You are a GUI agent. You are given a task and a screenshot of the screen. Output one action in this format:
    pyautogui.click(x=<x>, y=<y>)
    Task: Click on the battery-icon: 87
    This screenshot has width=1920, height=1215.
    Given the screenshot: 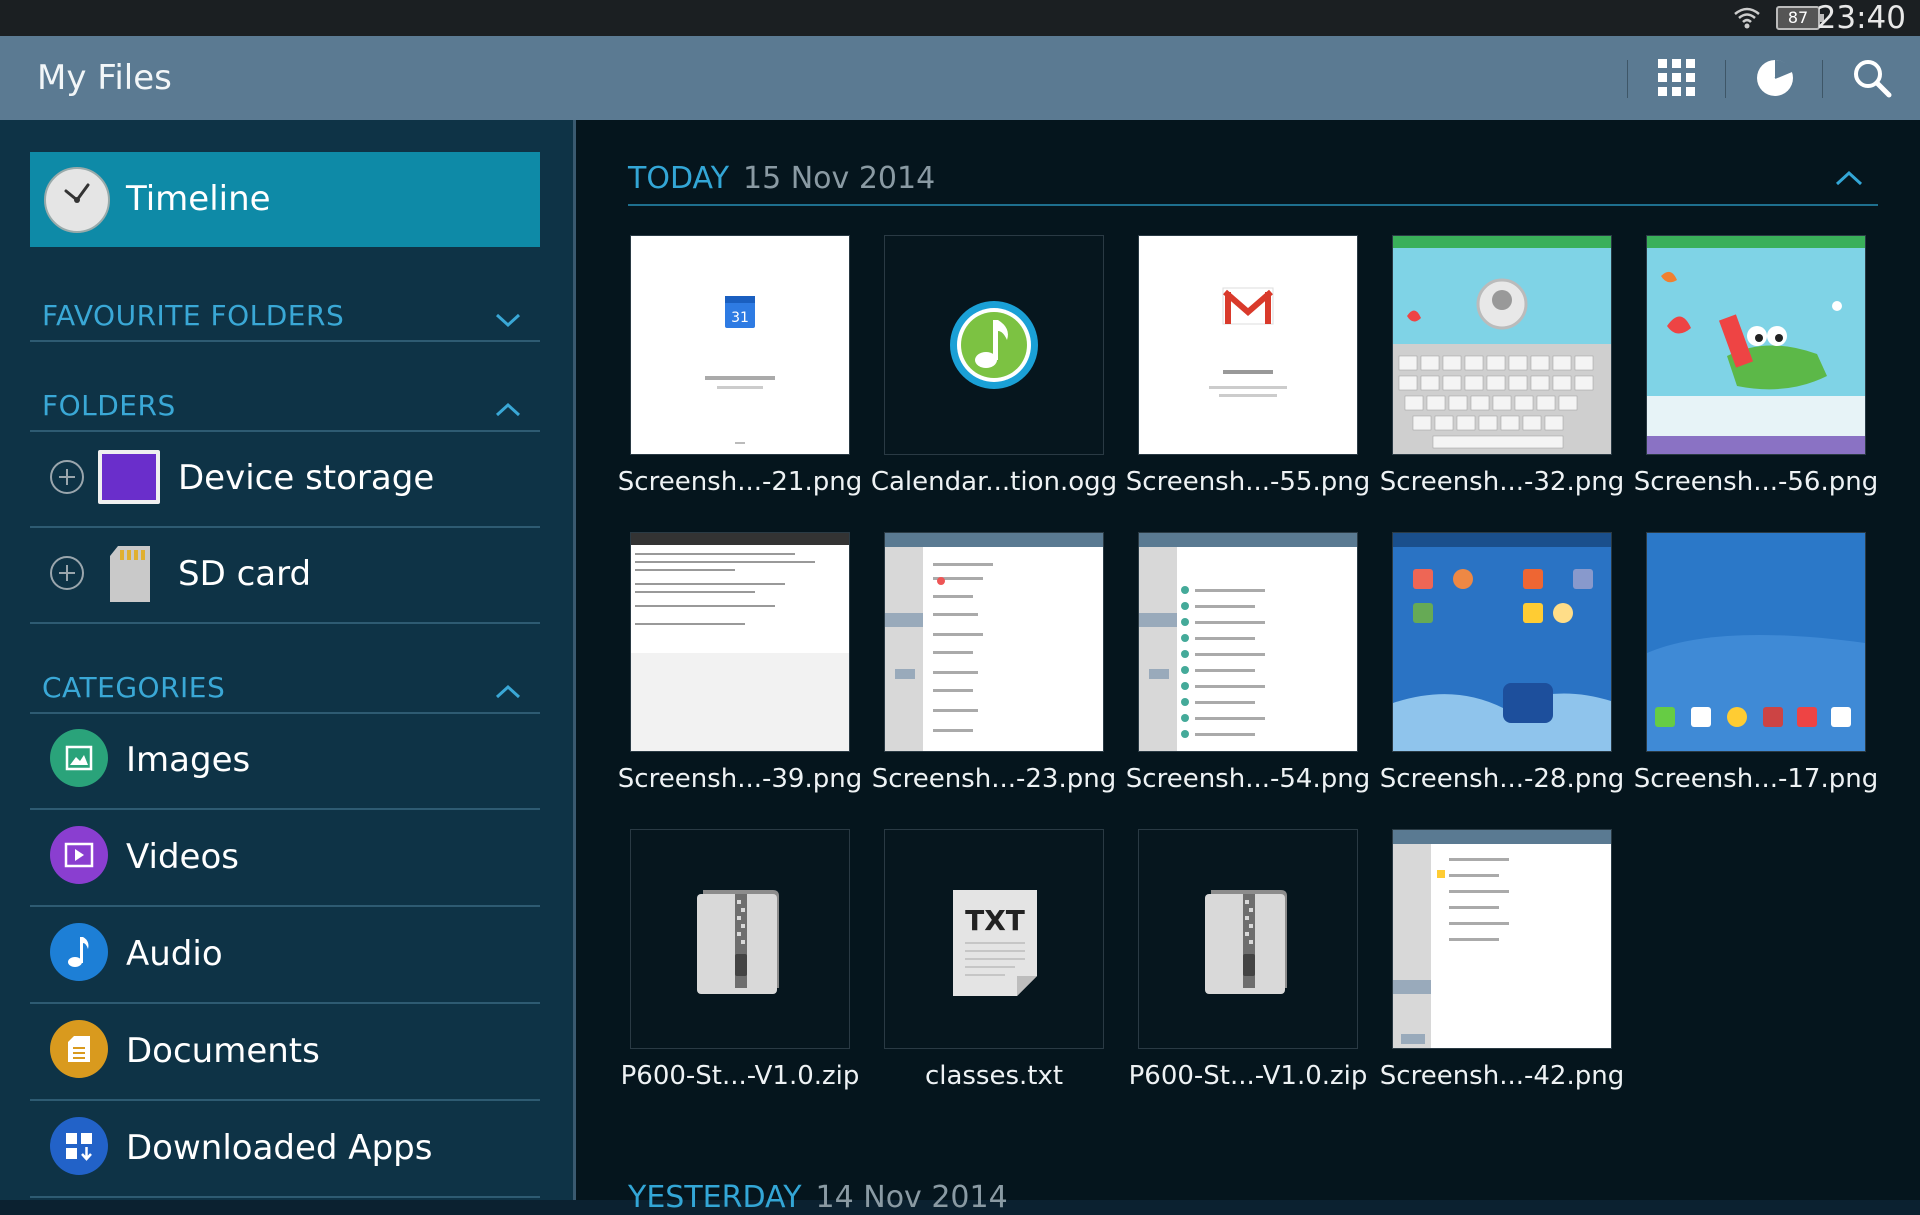 What is the action you would take?
    pyautogui.click(x=1800, y=18)
    